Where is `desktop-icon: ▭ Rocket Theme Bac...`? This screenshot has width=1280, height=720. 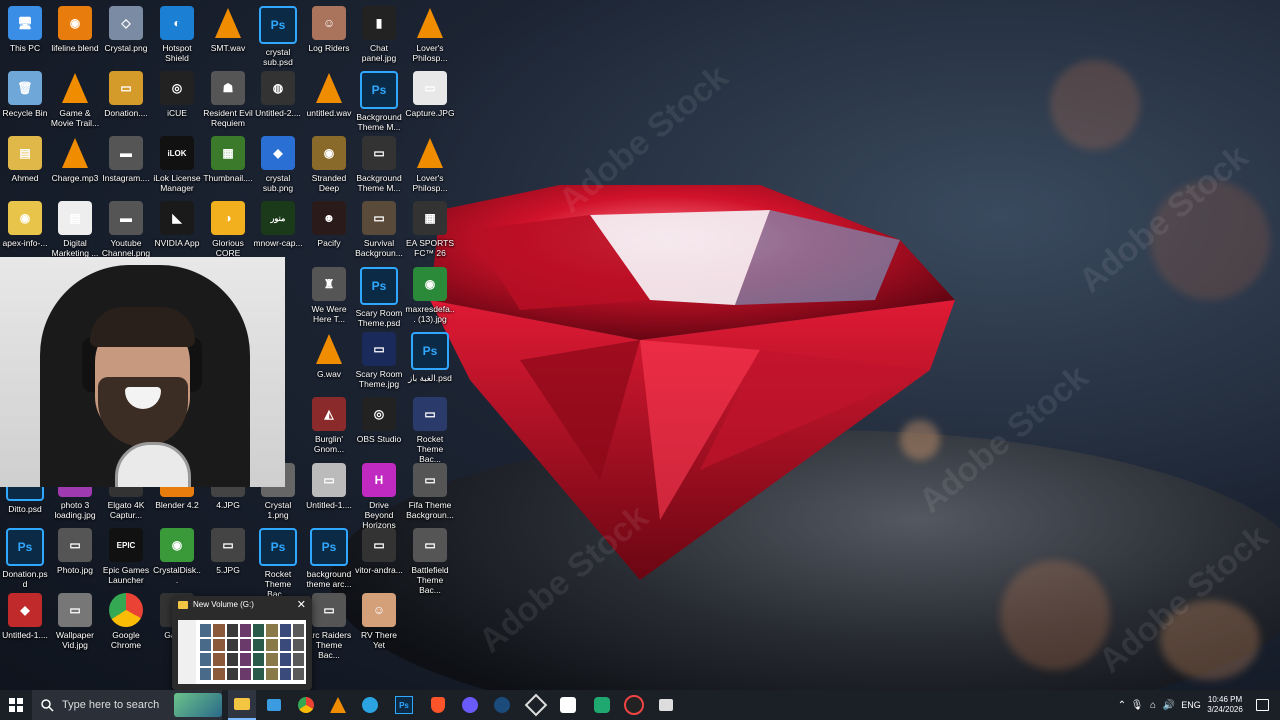 desktop-icon: ▭ Rocket Theme Bac... is located at coordinates (430, 430).